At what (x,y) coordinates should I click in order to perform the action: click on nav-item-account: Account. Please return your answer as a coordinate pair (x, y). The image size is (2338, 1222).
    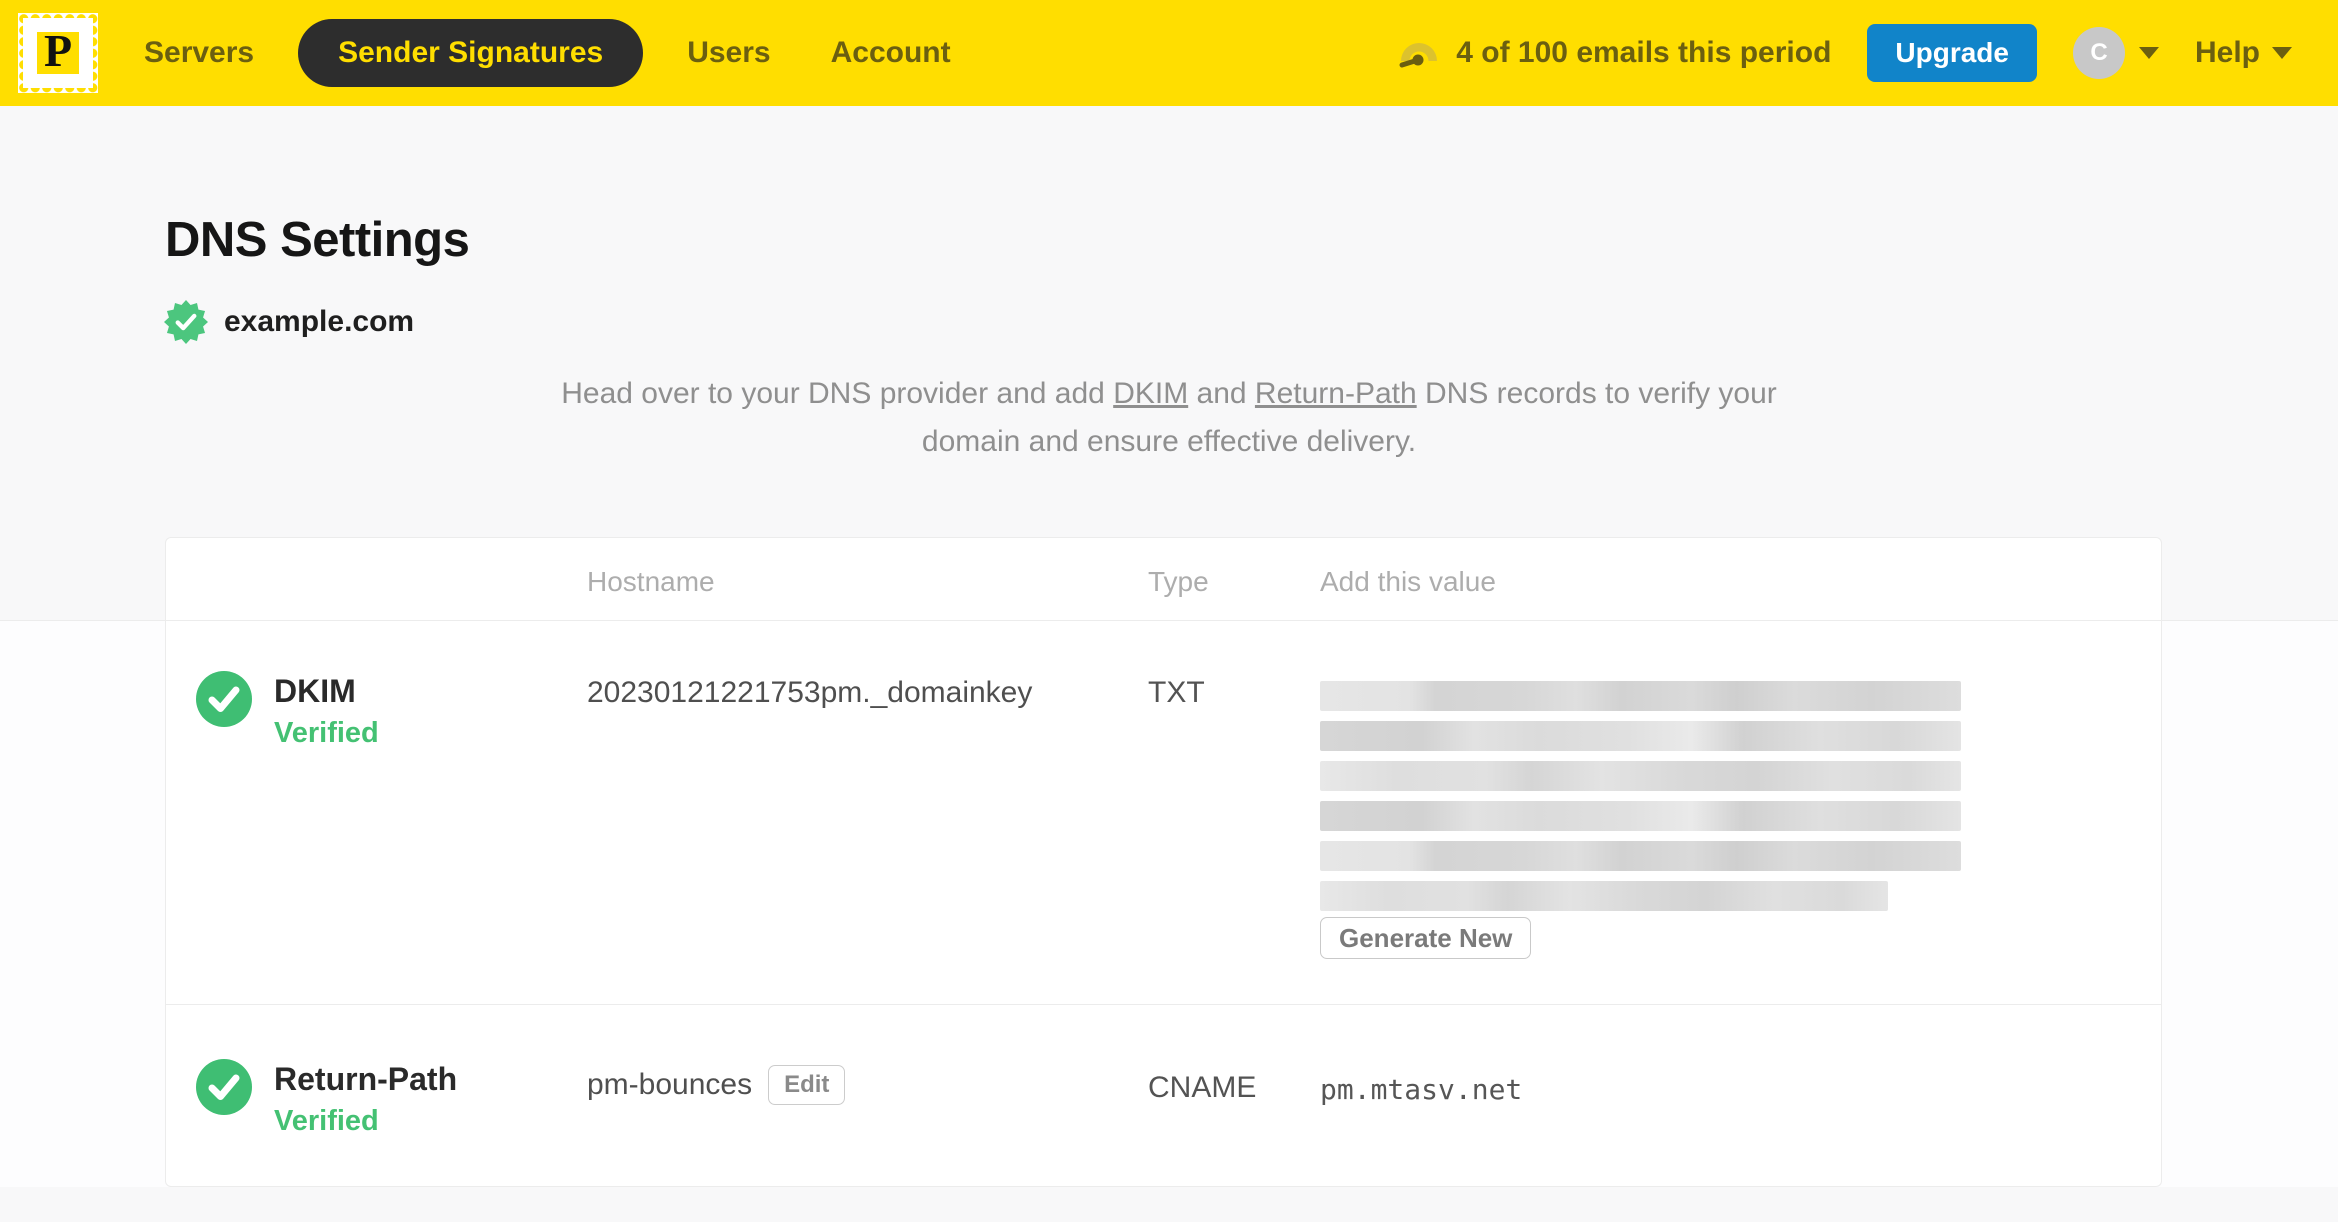
    Looking at the image, I should click on (891, 53).